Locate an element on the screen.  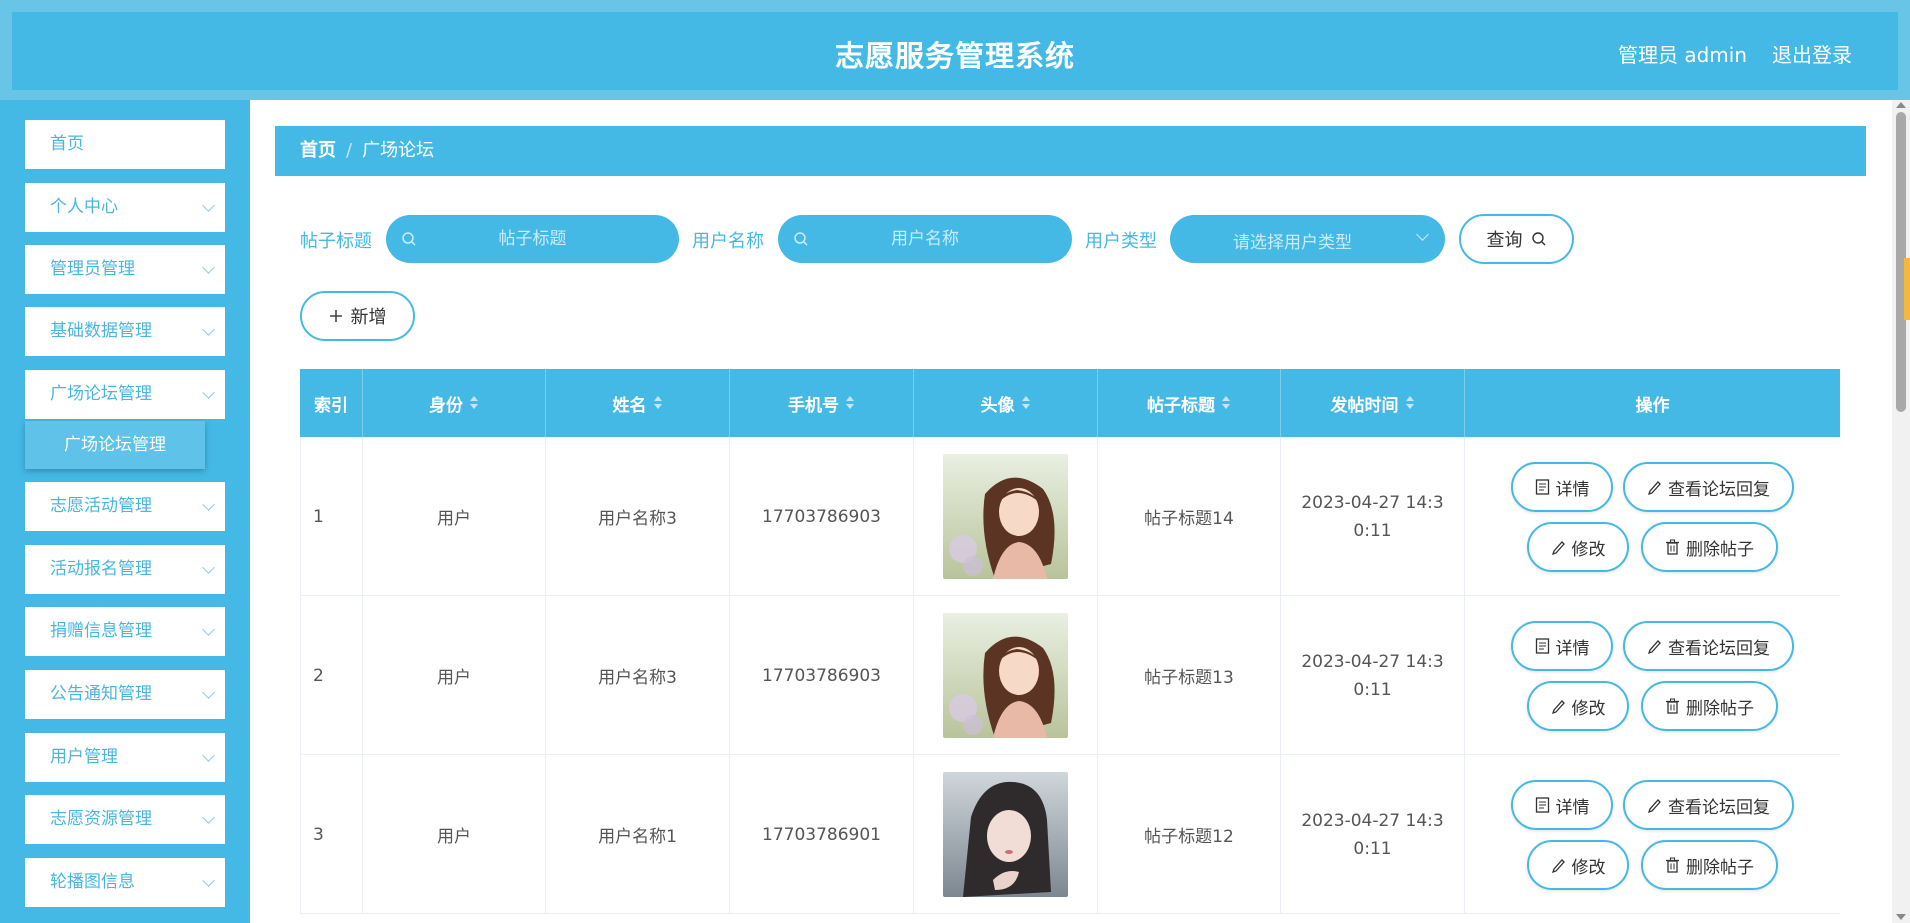
col-actions: 操作 is located at coordinates (1652, 403).